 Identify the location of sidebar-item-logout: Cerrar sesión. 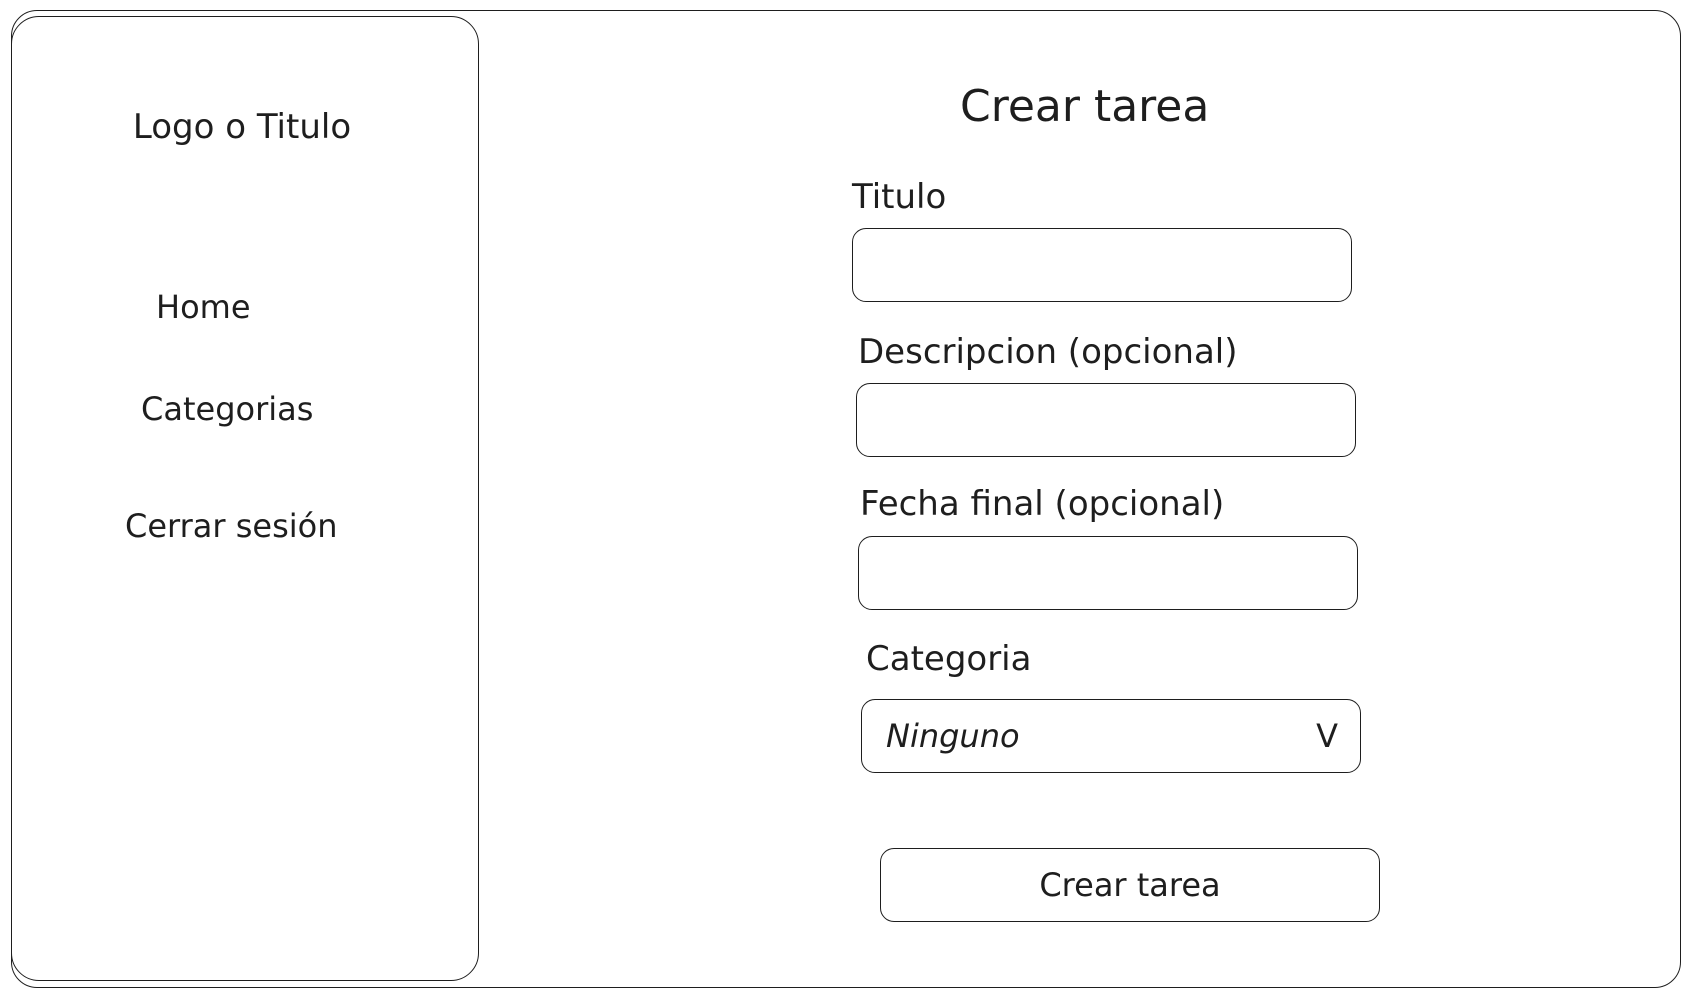
(231, 526).